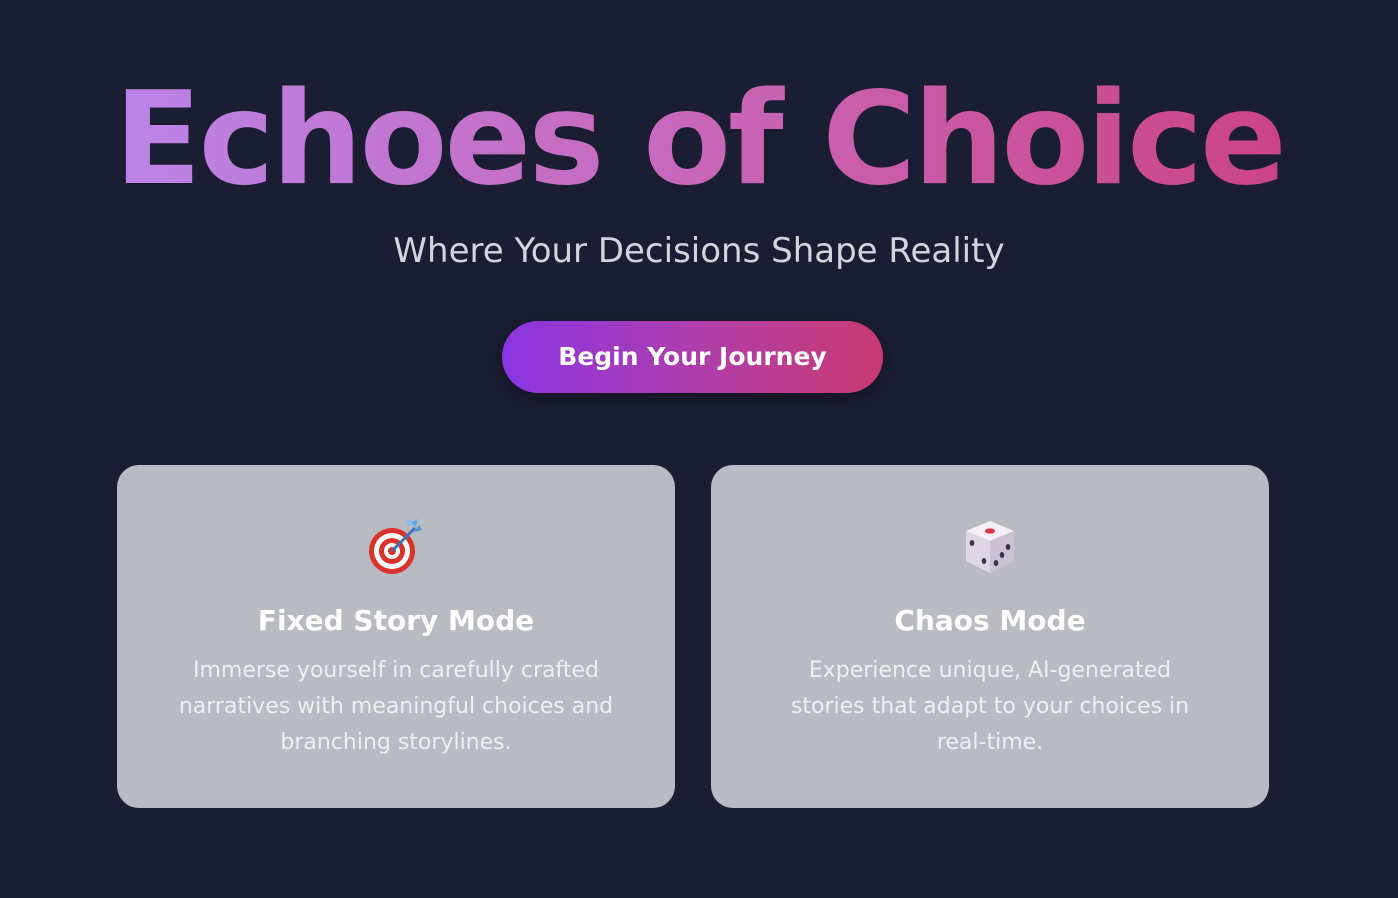 The image size is (1398, 898). Describe the element at coordinates (692, 357) in the screenshot. I see `begin-journey-button: Begin Your Journey` at that location.